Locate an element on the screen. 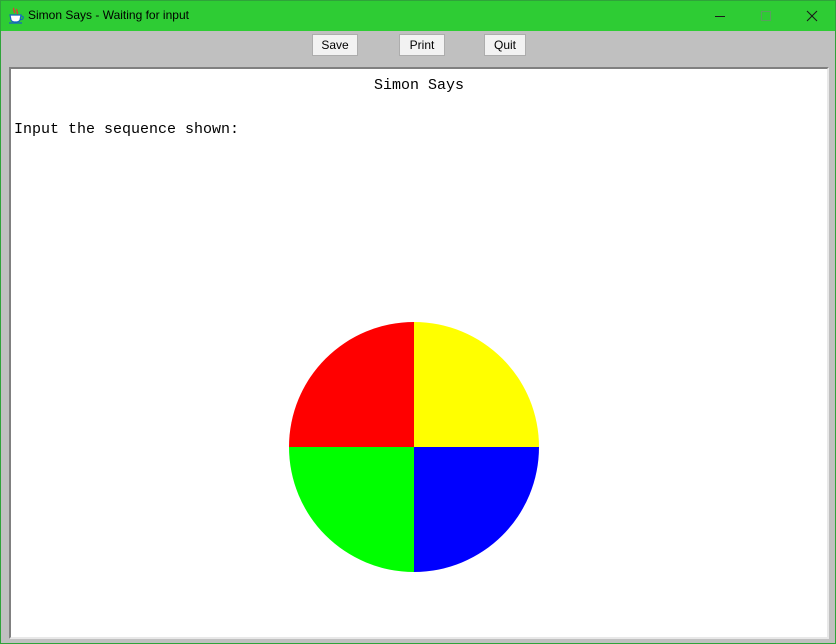 The width and height of the screenshot is (836, 644). save-button: Save is located at coordinates (335, 45).